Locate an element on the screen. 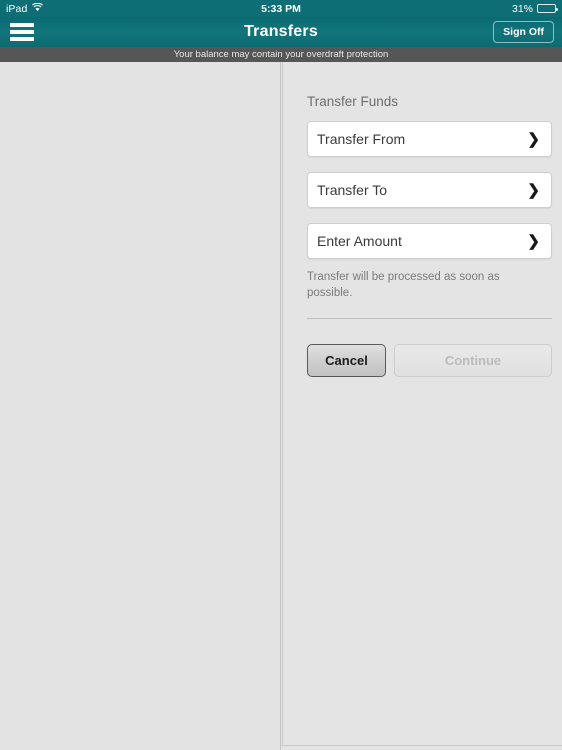  battery-percent-label: 31% is located at coordinates (522, 8).